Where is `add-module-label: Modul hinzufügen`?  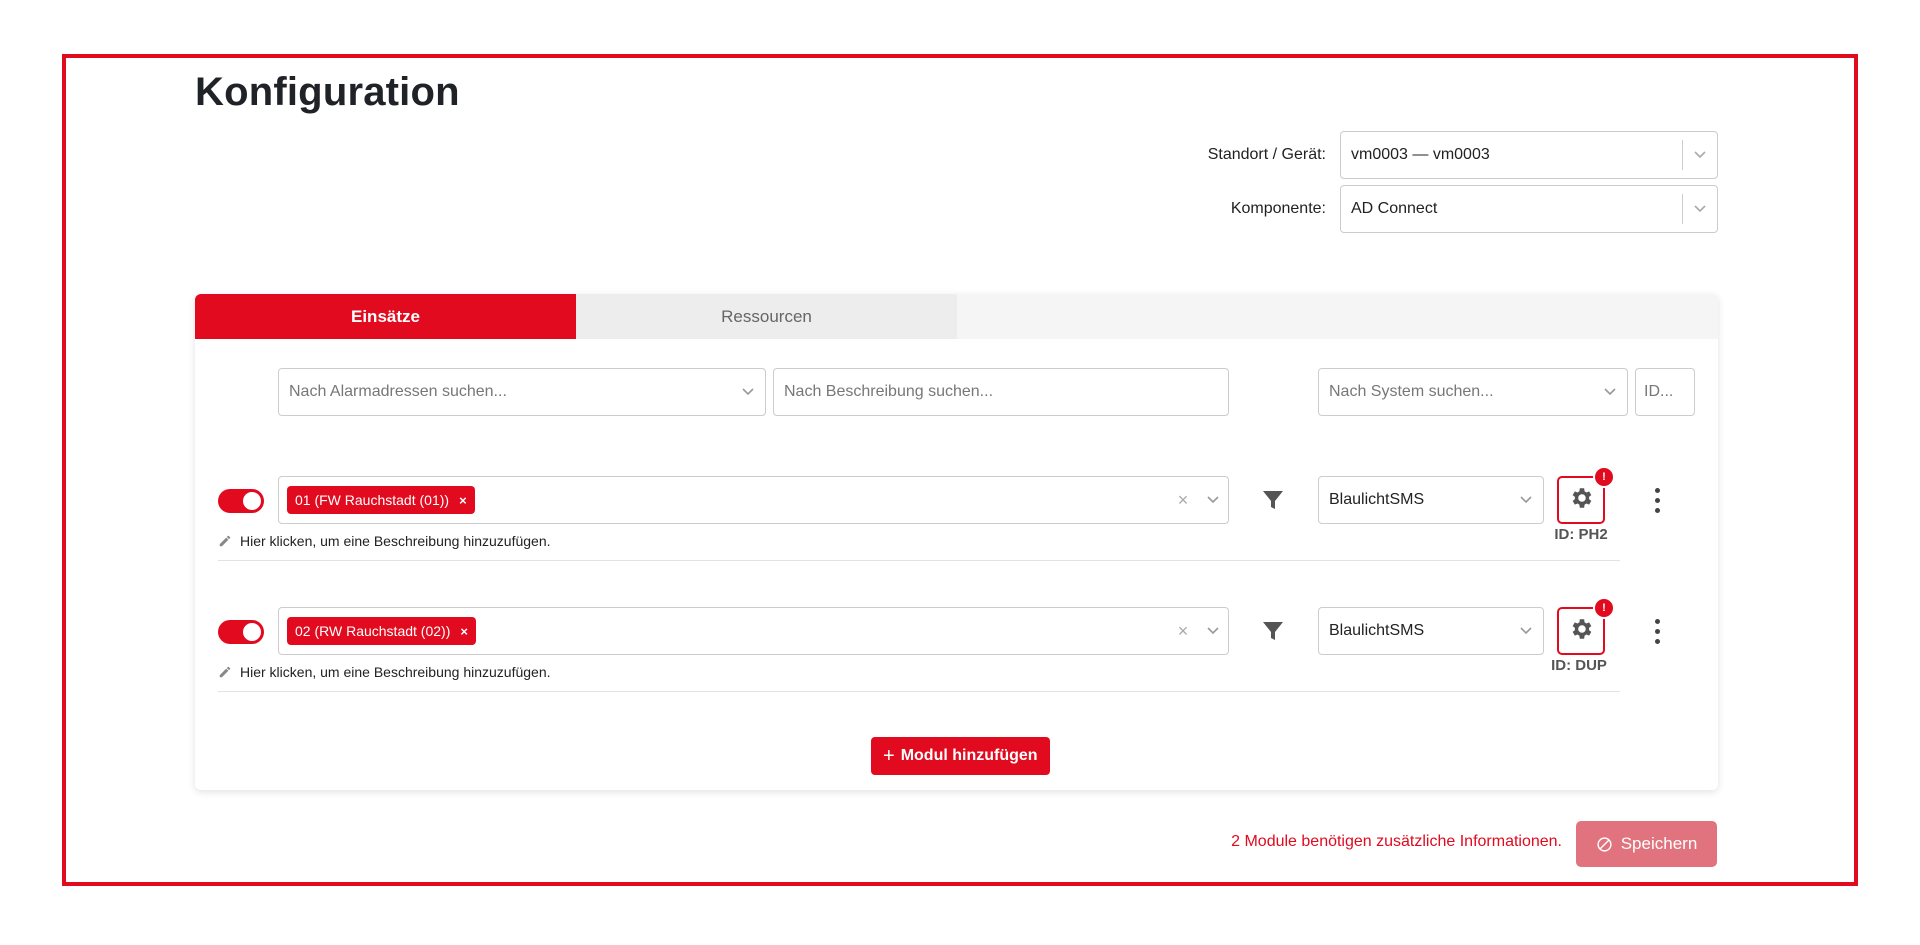
add-module-label: Modul hinzufügen is located at coordinates (969, 755).